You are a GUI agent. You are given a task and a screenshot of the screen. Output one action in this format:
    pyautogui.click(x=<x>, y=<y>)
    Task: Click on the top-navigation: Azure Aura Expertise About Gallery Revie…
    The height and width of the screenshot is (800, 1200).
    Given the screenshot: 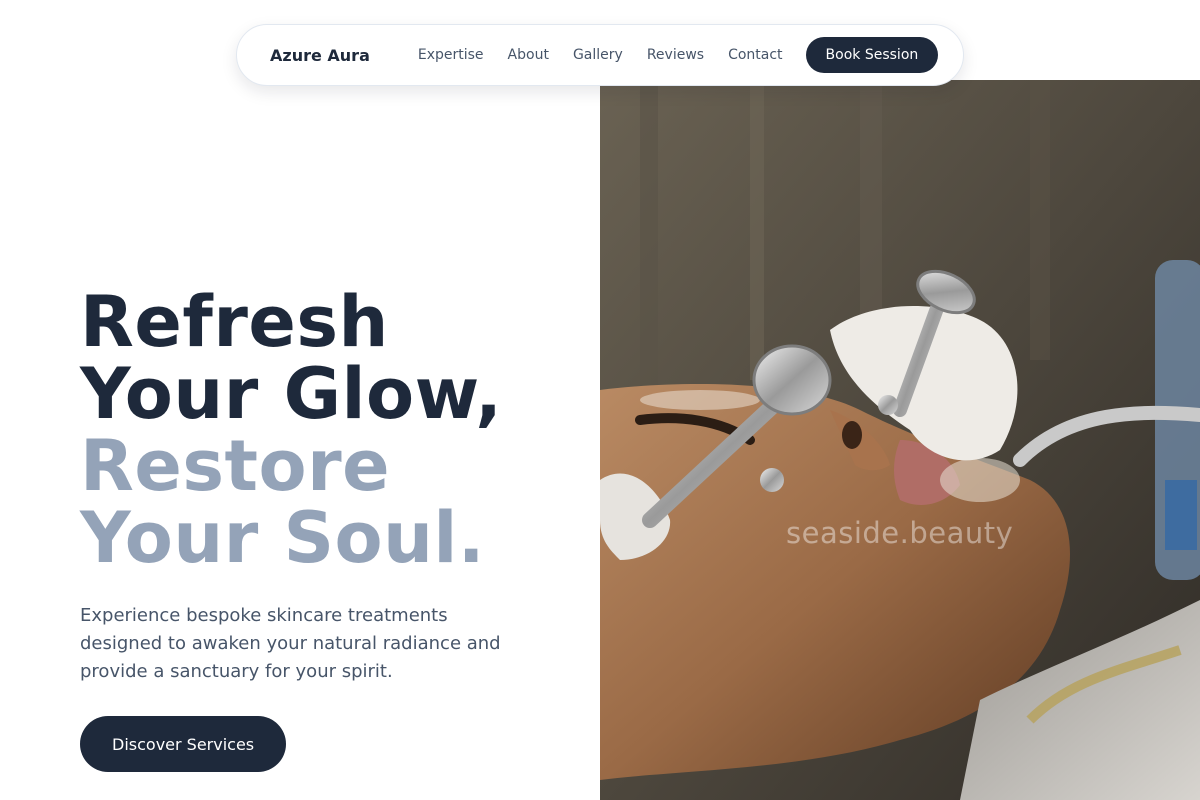 What is the action you would take?
    pyautogui.click(x=600, y=55)
    